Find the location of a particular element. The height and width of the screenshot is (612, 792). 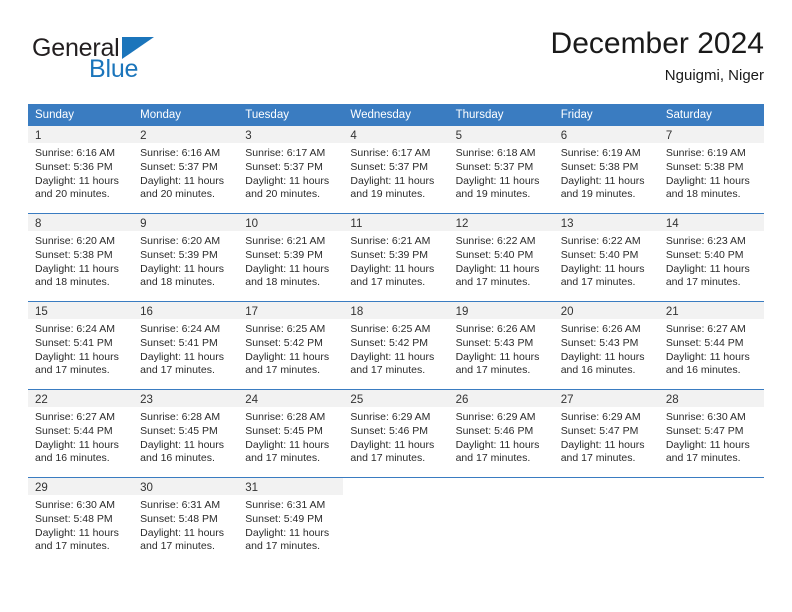

weekday-header-sunday: Sunday is located at coordinates (55, 115).